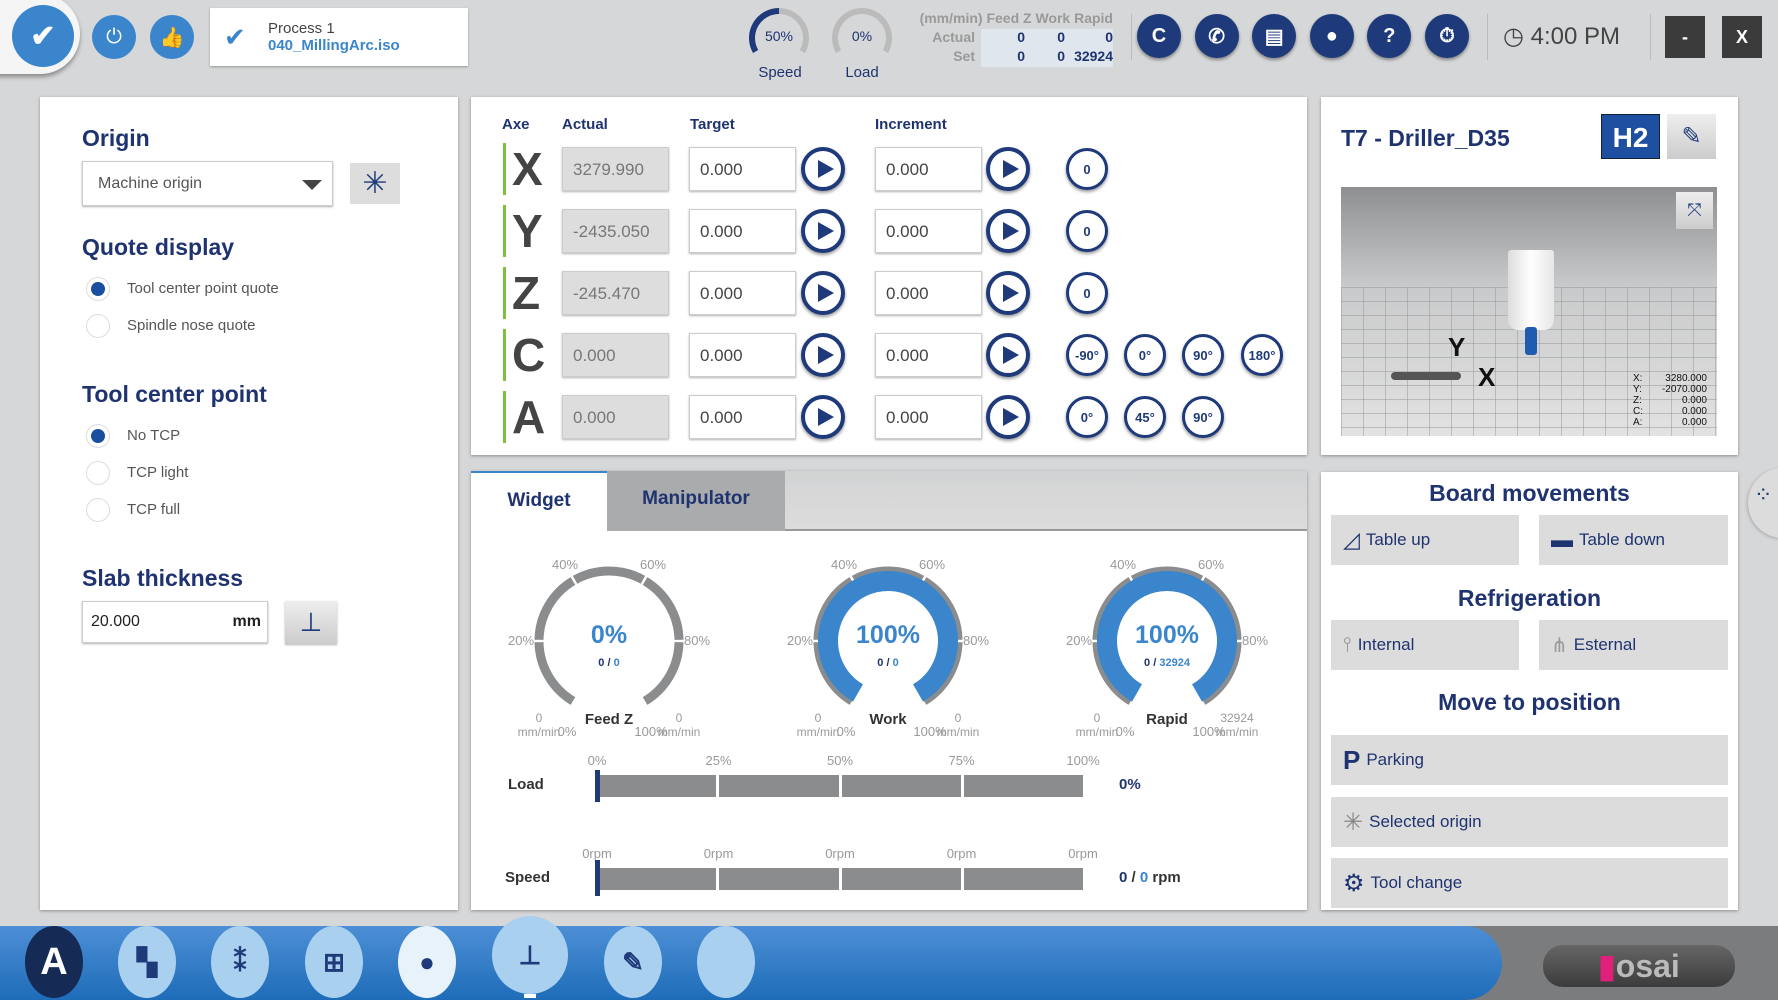 The width and height of the screenshot is (1778, 1000). I want to click on set-origin-button: ✳, so click(375, 183).